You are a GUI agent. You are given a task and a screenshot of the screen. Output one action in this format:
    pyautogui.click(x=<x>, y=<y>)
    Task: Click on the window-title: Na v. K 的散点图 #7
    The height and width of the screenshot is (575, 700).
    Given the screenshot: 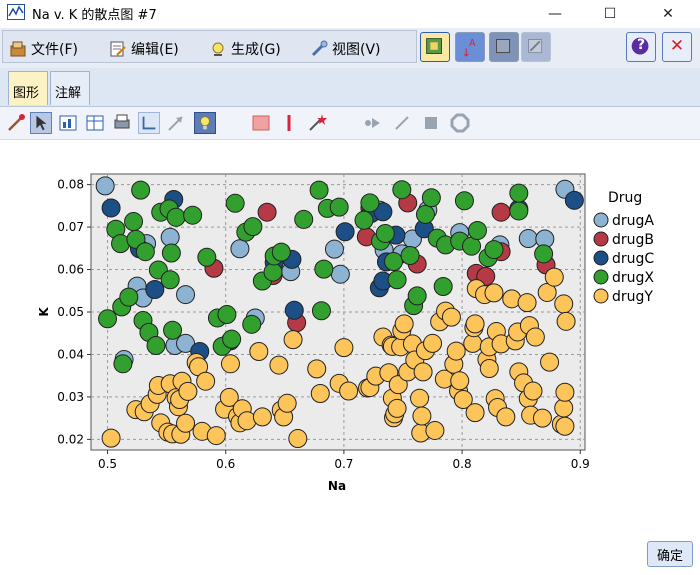 What is the action you would take?
    pyautogui.click(x=94, y=15)
    